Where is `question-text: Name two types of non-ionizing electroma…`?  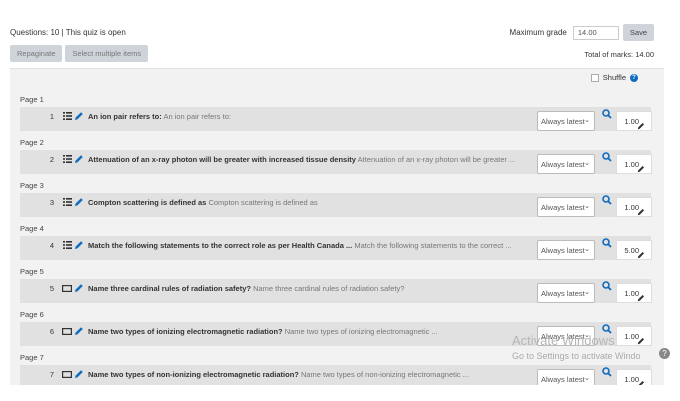
question-text: Name two types of non-ionizing electroma… is located at coordinates (308, 374).